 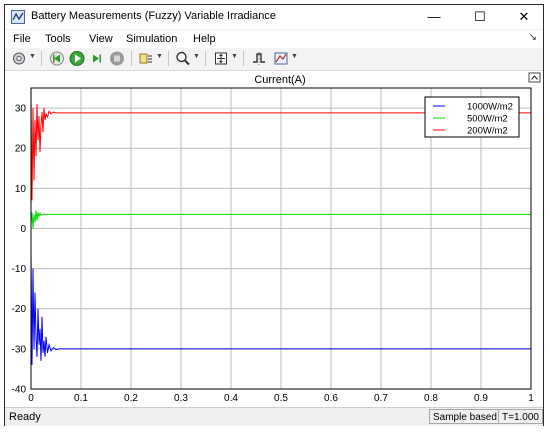 I want to click on menu-view: View, so click(x=101, y=39).